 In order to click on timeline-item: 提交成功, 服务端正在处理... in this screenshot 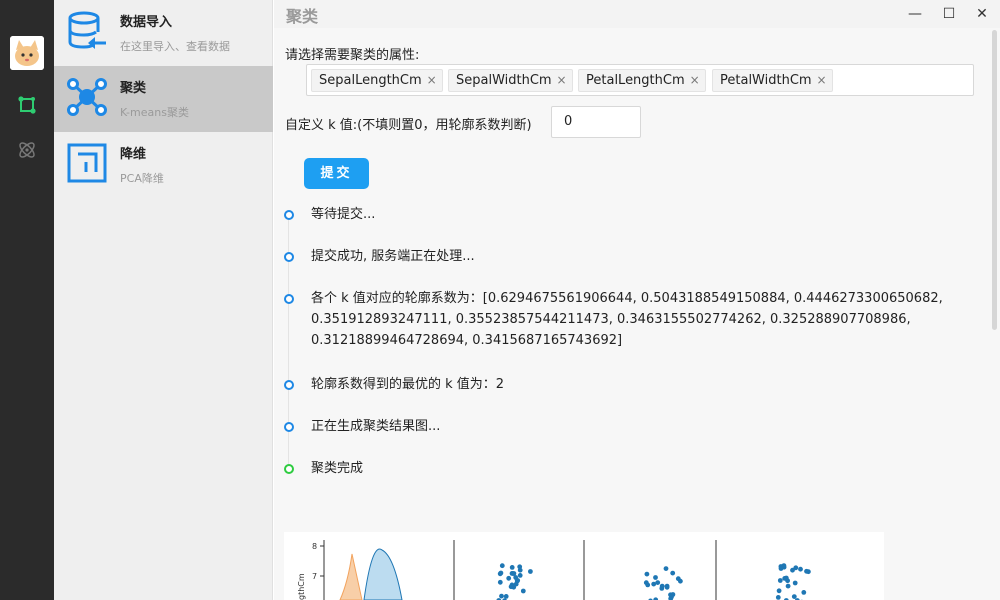, I will do `click(393, 256)`.